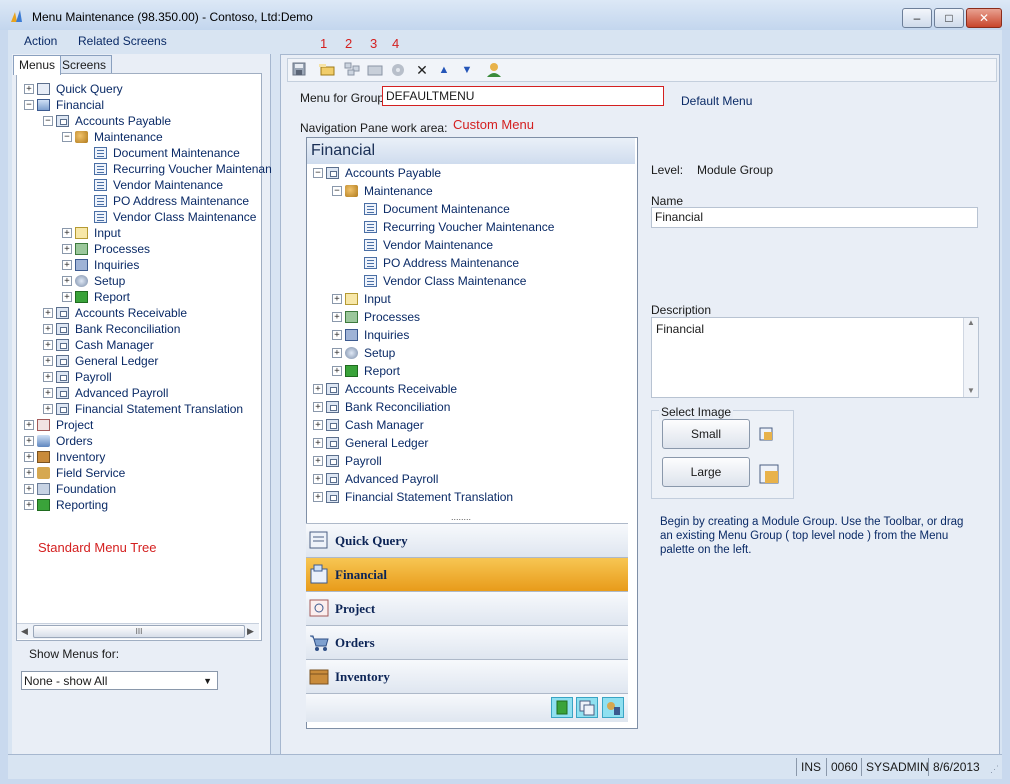 This screenshot has height=784, width=1010. I want to click on toolbar: ✕ ▲ ▼, so click(642, 70).